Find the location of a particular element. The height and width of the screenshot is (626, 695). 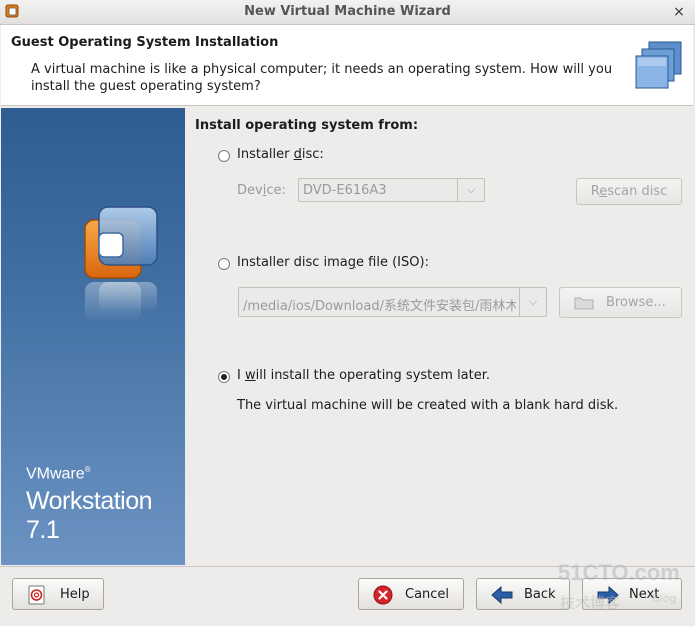

product-name: Workstation 7.1 is located at coordinates (89, 515).